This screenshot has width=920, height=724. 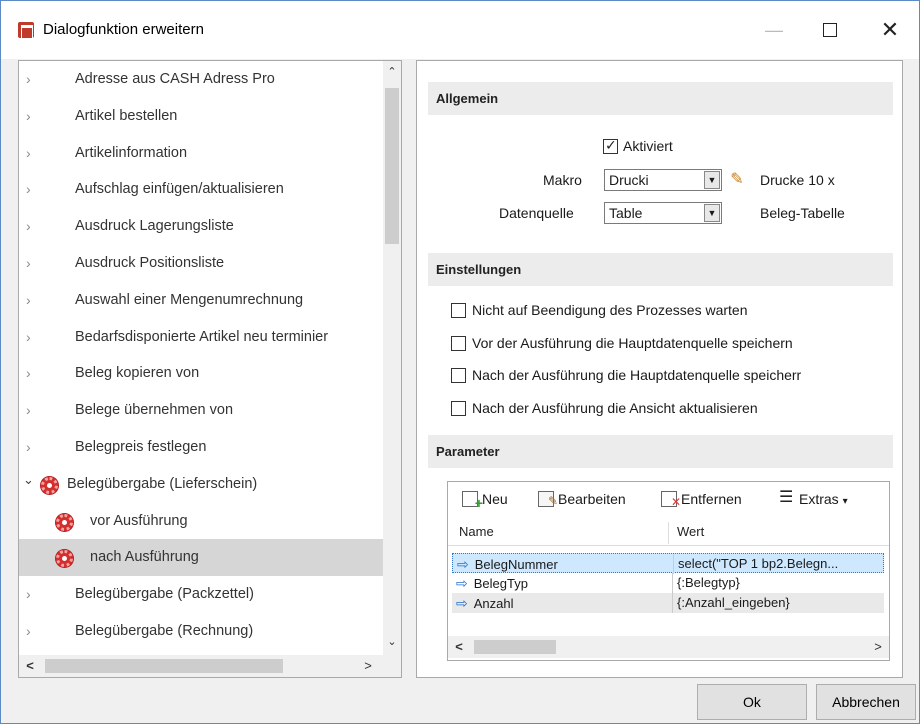 What do you see at coordinates (28, 480) in the screenshot?
I see `chevron-down-icon: ⌄` at bounding box center [28, 480].